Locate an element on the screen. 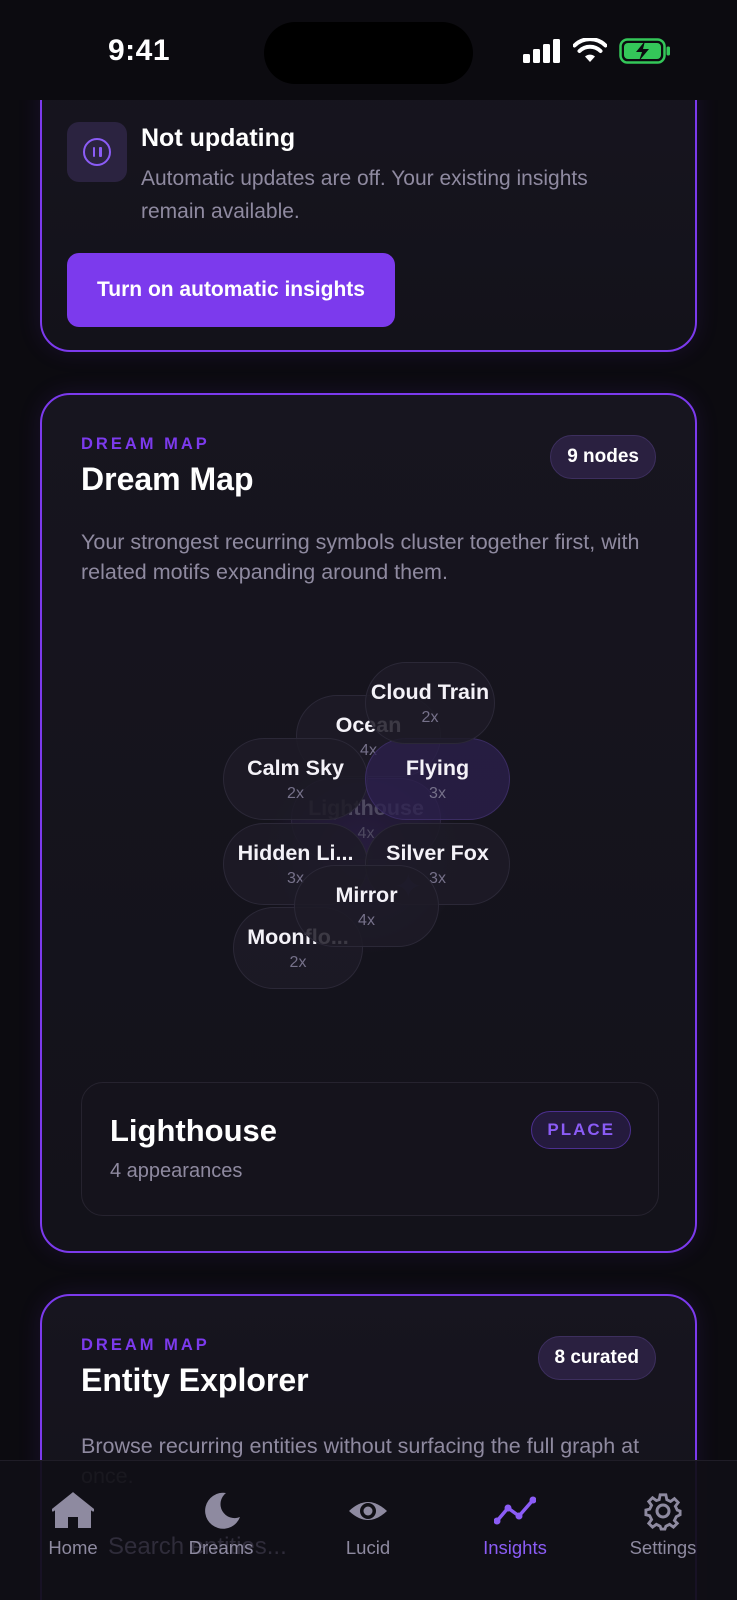  tab-lucid-label: Lucid is located at coordinates (368, 1547).